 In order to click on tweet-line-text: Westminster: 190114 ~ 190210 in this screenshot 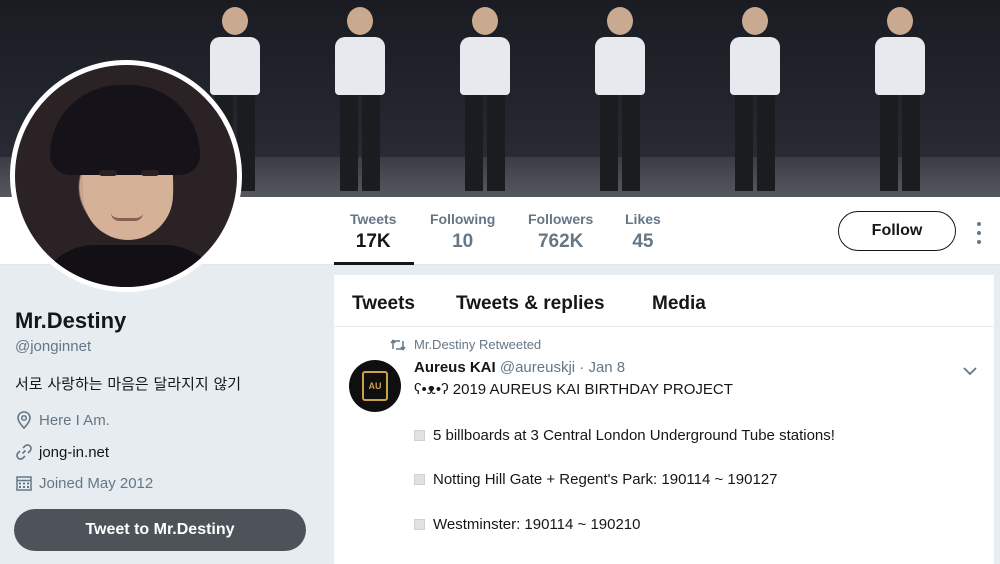, I will do `click(537, 524)`.